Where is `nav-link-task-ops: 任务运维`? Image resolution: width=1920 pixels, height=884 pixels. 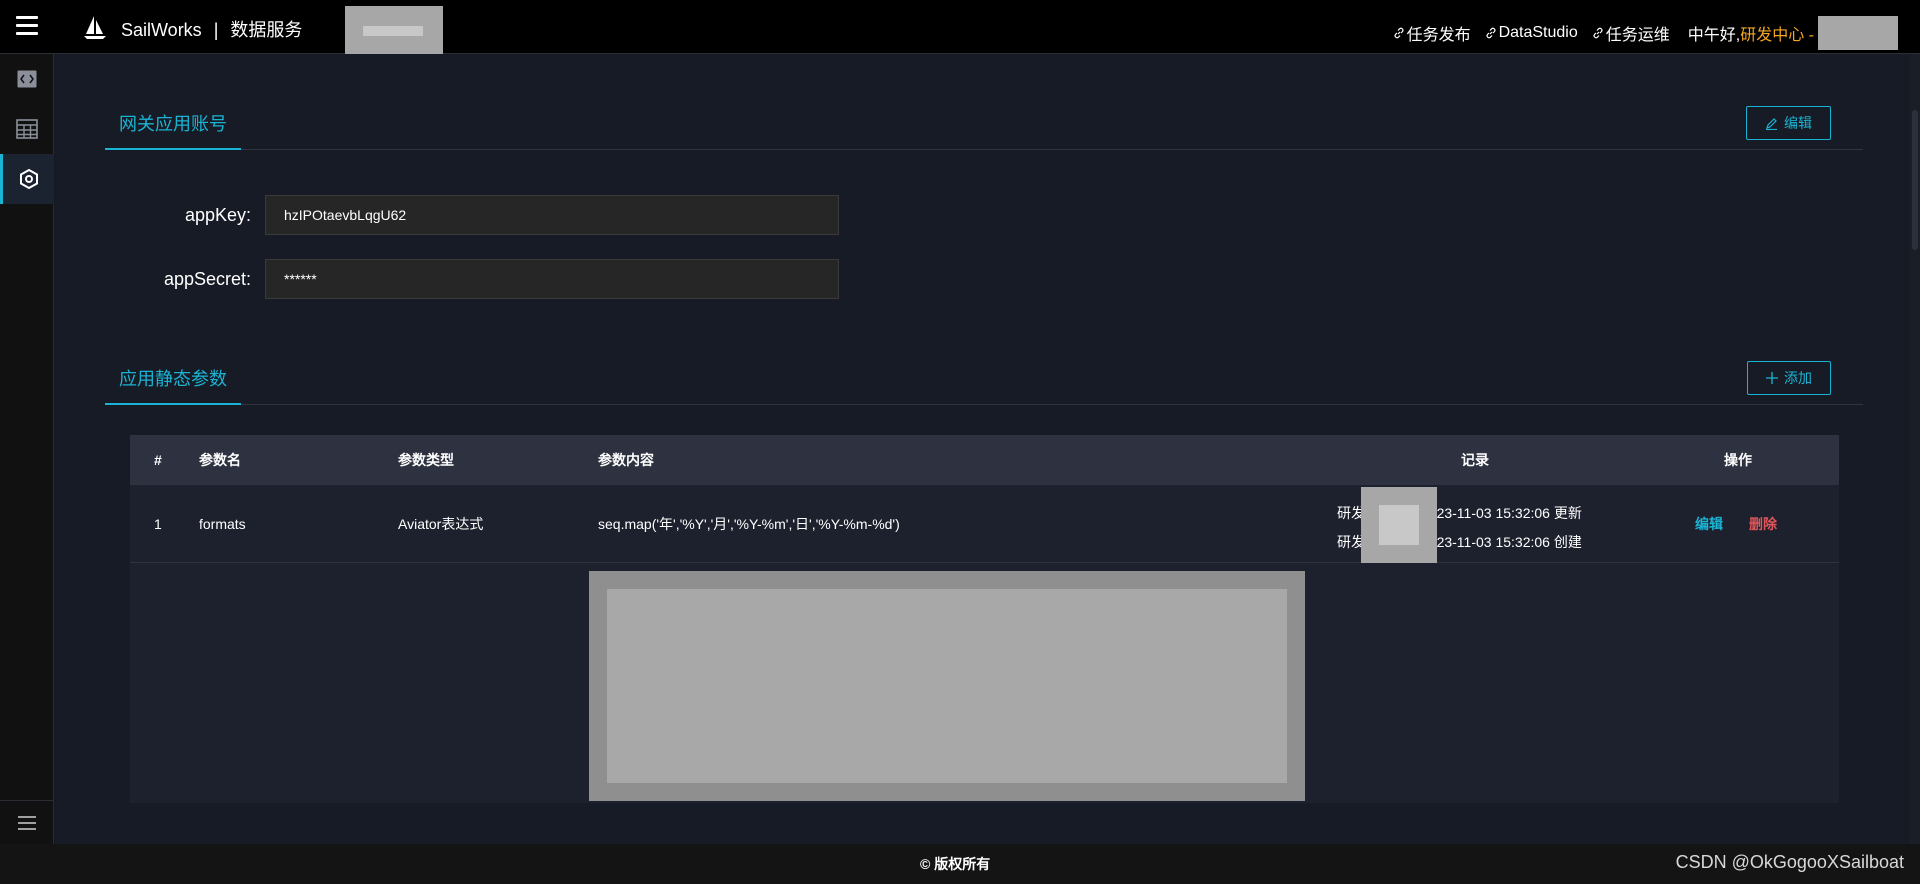 nav-link-task-ops: 任务运维 is located at coordinates (1631, 33).